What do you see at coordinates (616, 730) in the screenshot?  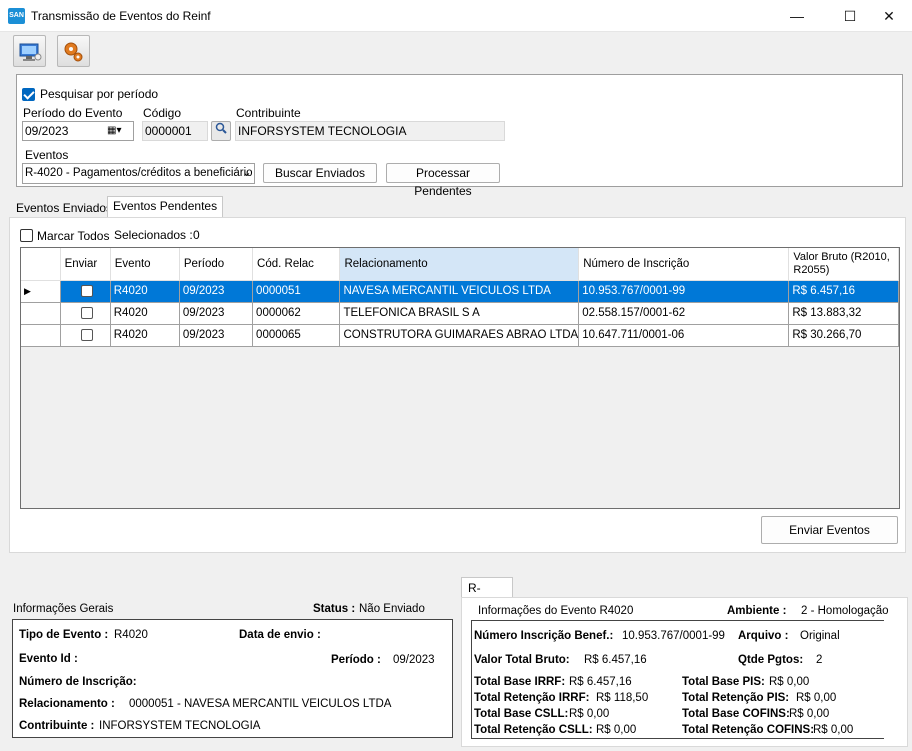 I see `ret-csll-value: R$ 0,00` at bounding box center [616, 730].